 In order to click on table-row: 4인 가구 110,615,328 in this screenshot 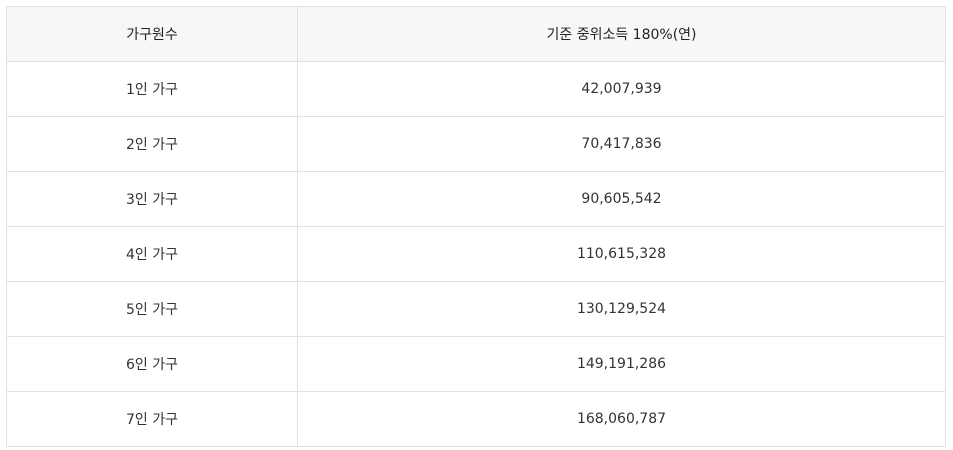, I will do `click(476, 254)`.